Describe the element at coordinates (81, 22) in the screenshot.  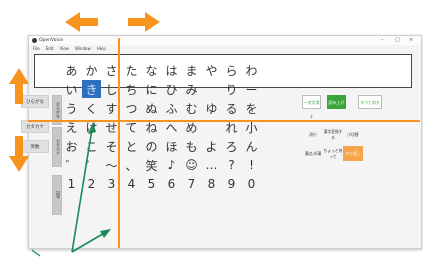
I see `arrow-left-icon` at that location.